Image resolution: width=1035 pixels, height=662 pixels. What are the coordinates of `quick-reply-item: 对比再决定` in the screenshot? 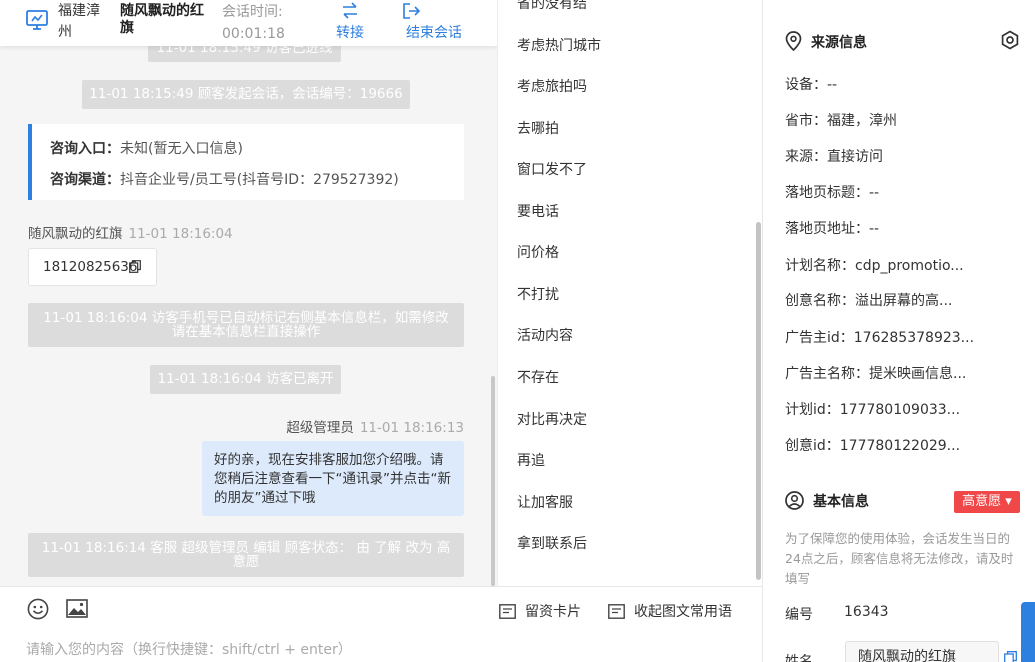 It's located at (552, 419).